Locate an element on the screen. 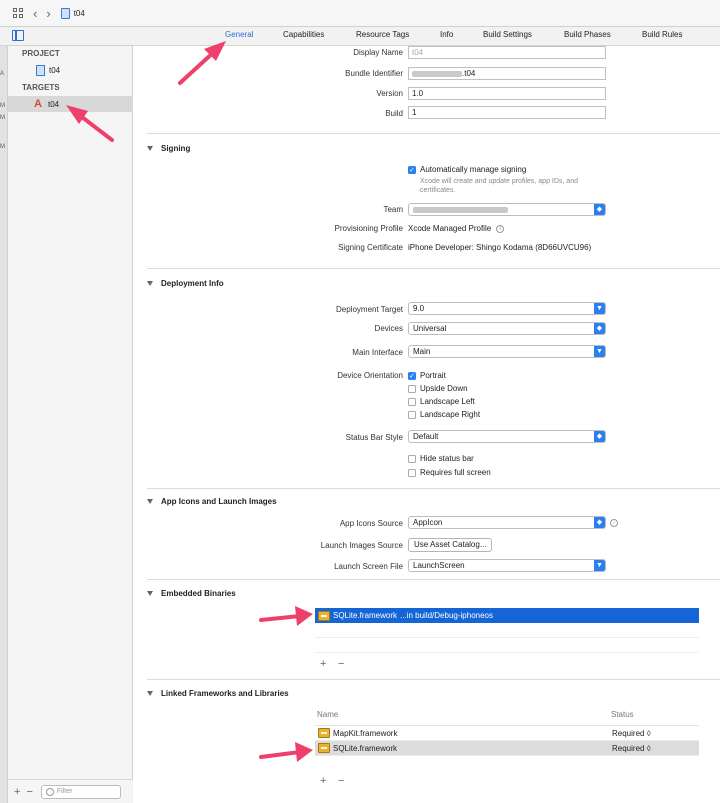 The height and width of the screenshot is (803, 720). app-icons-section-header: App Icons and Launch Images is located at coordinates (212, 501).